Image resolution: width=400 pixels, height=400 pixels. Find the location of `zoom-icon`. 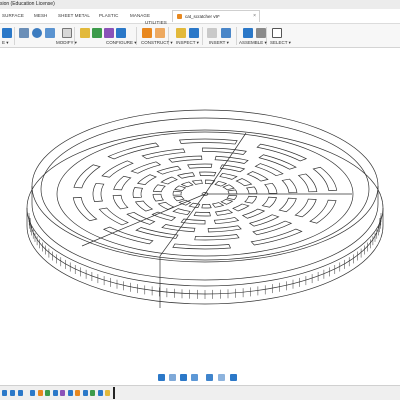

zoom-icon is located at coordinates (183, 377).